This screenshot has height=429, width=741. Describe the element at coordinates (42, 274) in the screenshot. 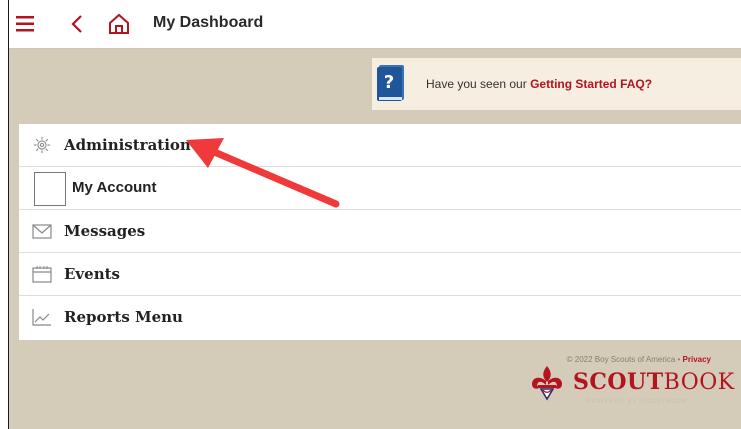

I see `calendar-icon` at that location.